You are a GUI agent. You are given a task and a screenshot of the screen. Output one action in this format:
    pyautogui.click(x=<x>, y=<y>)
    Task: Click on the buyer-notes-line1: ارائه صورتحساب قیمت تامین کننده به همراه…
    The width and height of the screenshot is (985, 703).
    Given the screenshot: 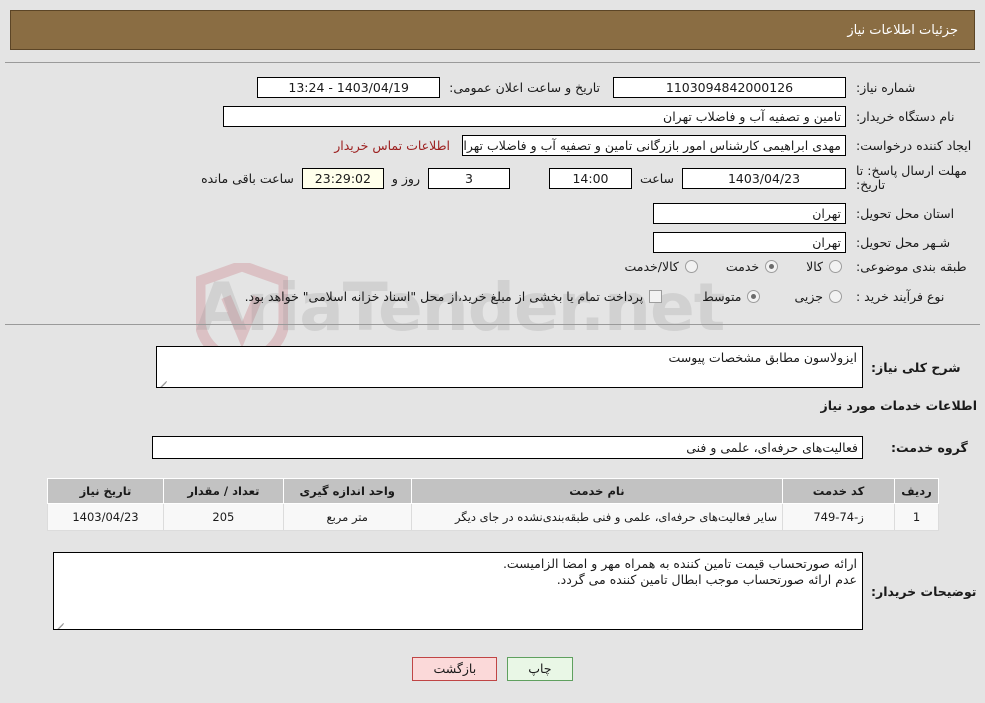 What is the action you would take?
    pyautogui.click(x=679, y=563)
    